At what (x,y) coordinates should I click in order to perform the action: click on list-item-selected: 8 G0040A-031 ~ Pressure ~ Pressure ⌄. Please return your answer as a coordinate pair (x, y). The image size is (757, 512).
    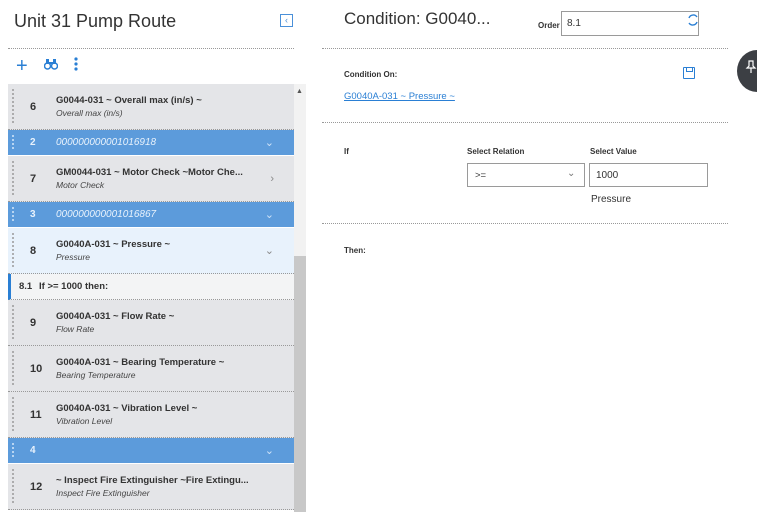
    Looking at the image, I should click on (151, 251).